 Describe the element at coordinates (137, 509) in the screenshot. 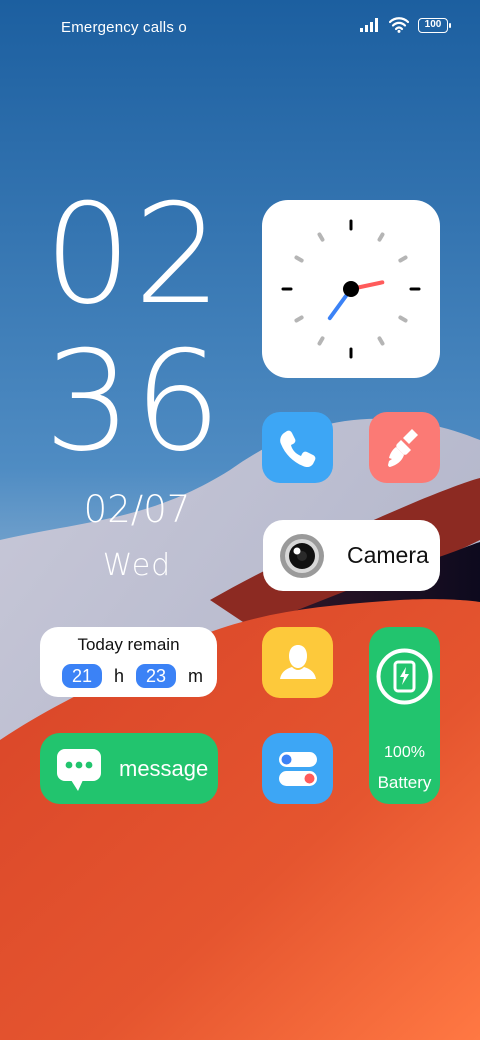

I see `date-text: 02/07` at that location.